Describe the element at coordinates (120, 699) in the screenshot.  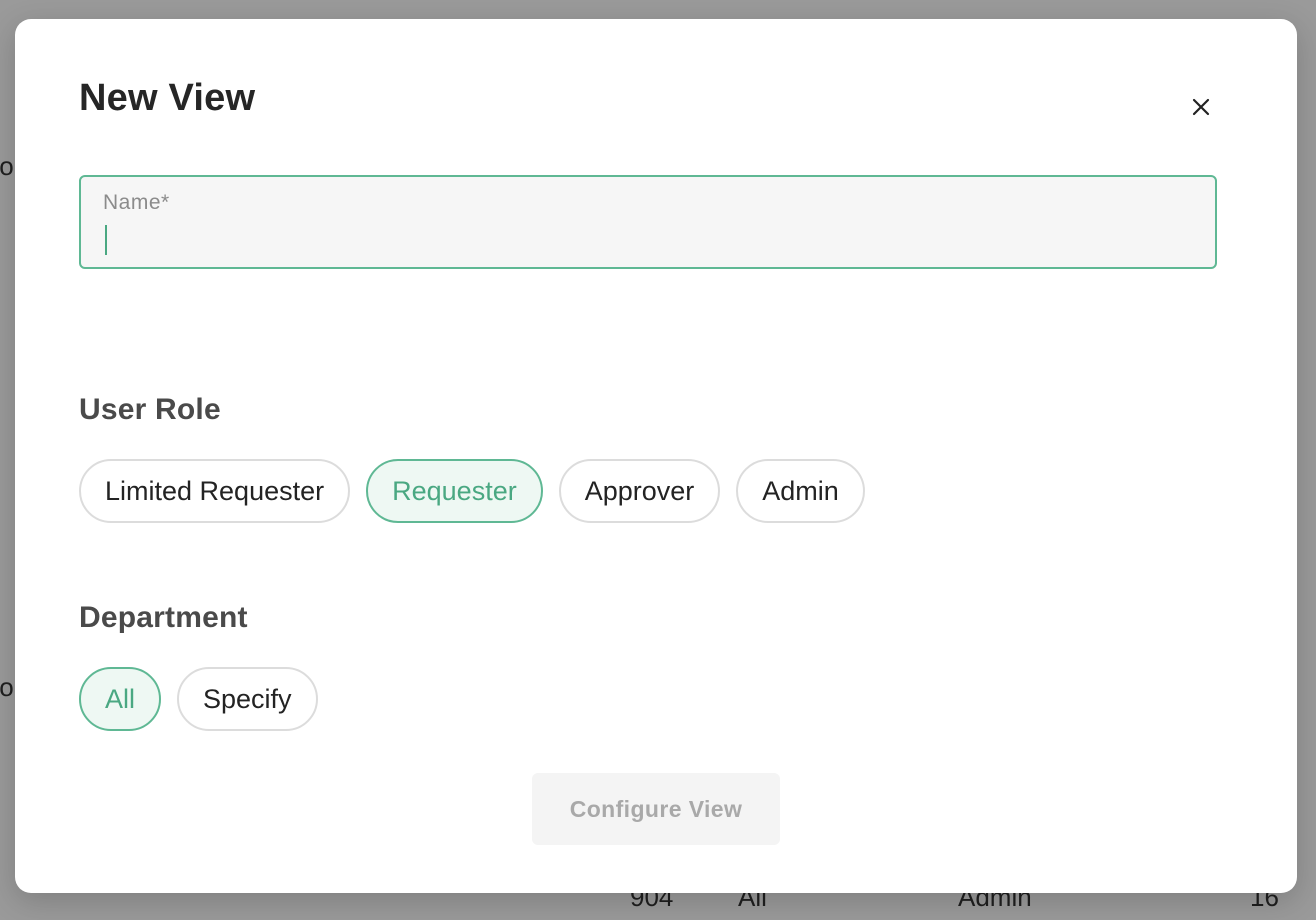
I see `department-chip-all: All` at that location.